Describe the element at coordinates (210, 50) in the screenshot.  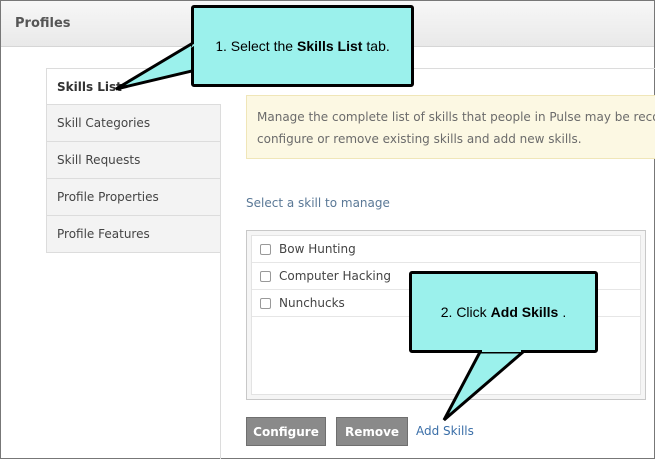
I see `callout-1-seam` at that location.